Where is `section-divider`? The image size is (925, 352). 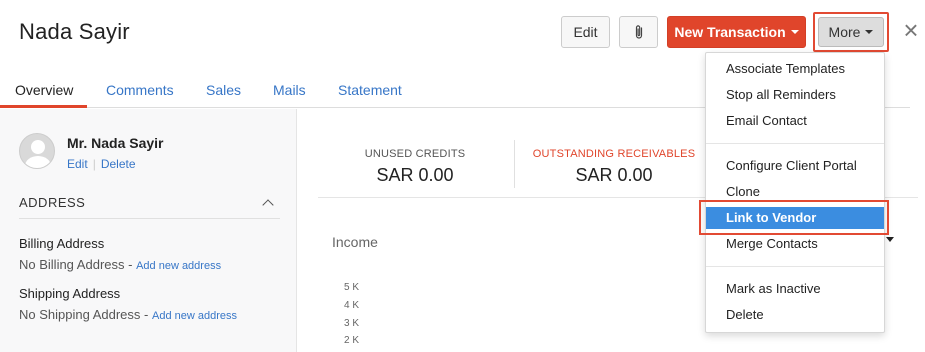 section-divider is located at coordinates (149, 218).